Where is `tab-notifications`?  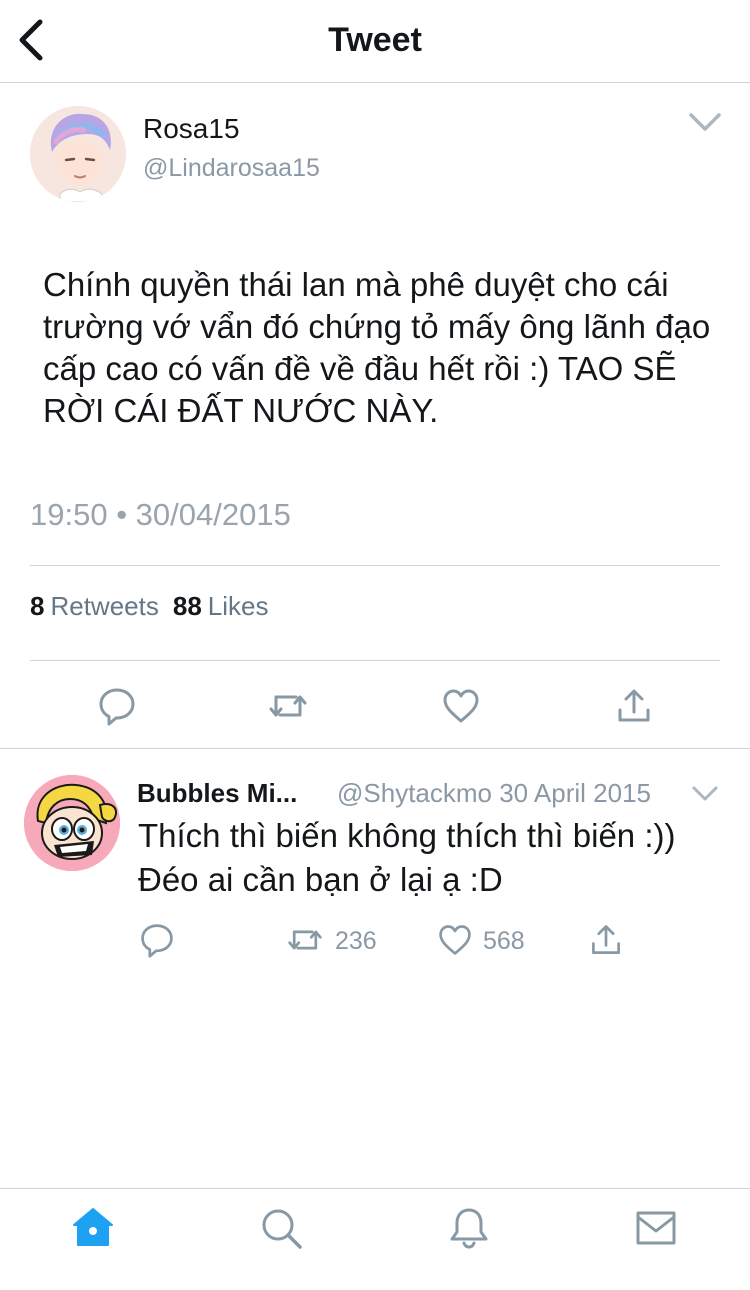 tab-notifications is located at coordinates (469, 1228).